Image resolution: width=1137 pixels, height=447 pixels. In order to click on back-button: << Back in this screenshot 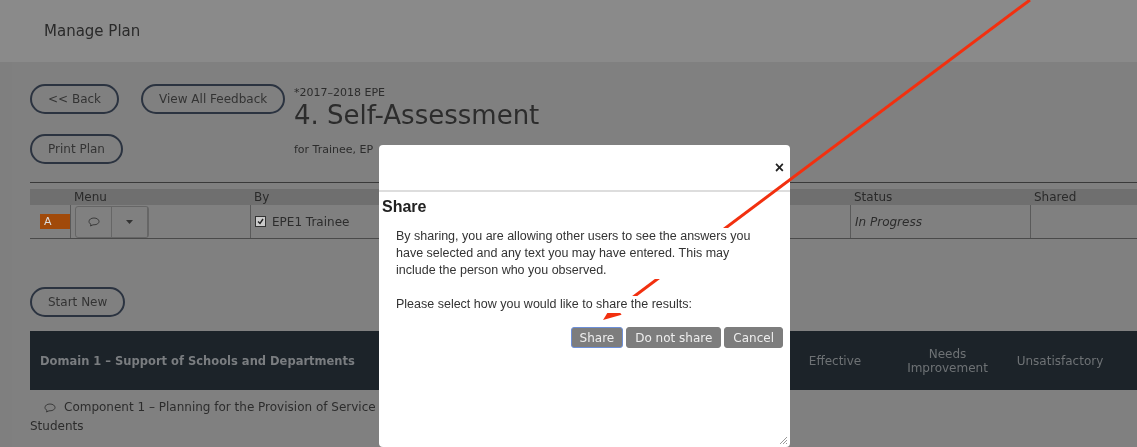, I will do `click(75, 99)`.